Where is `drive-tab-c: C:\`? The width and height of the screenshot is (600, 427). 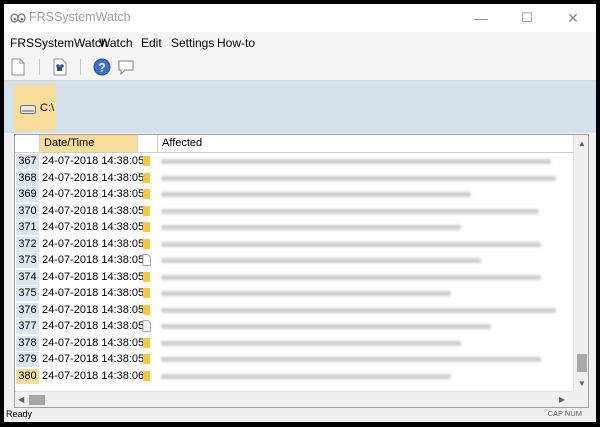
drive-tab-c: C:\ is located at coordinates (35, 108).